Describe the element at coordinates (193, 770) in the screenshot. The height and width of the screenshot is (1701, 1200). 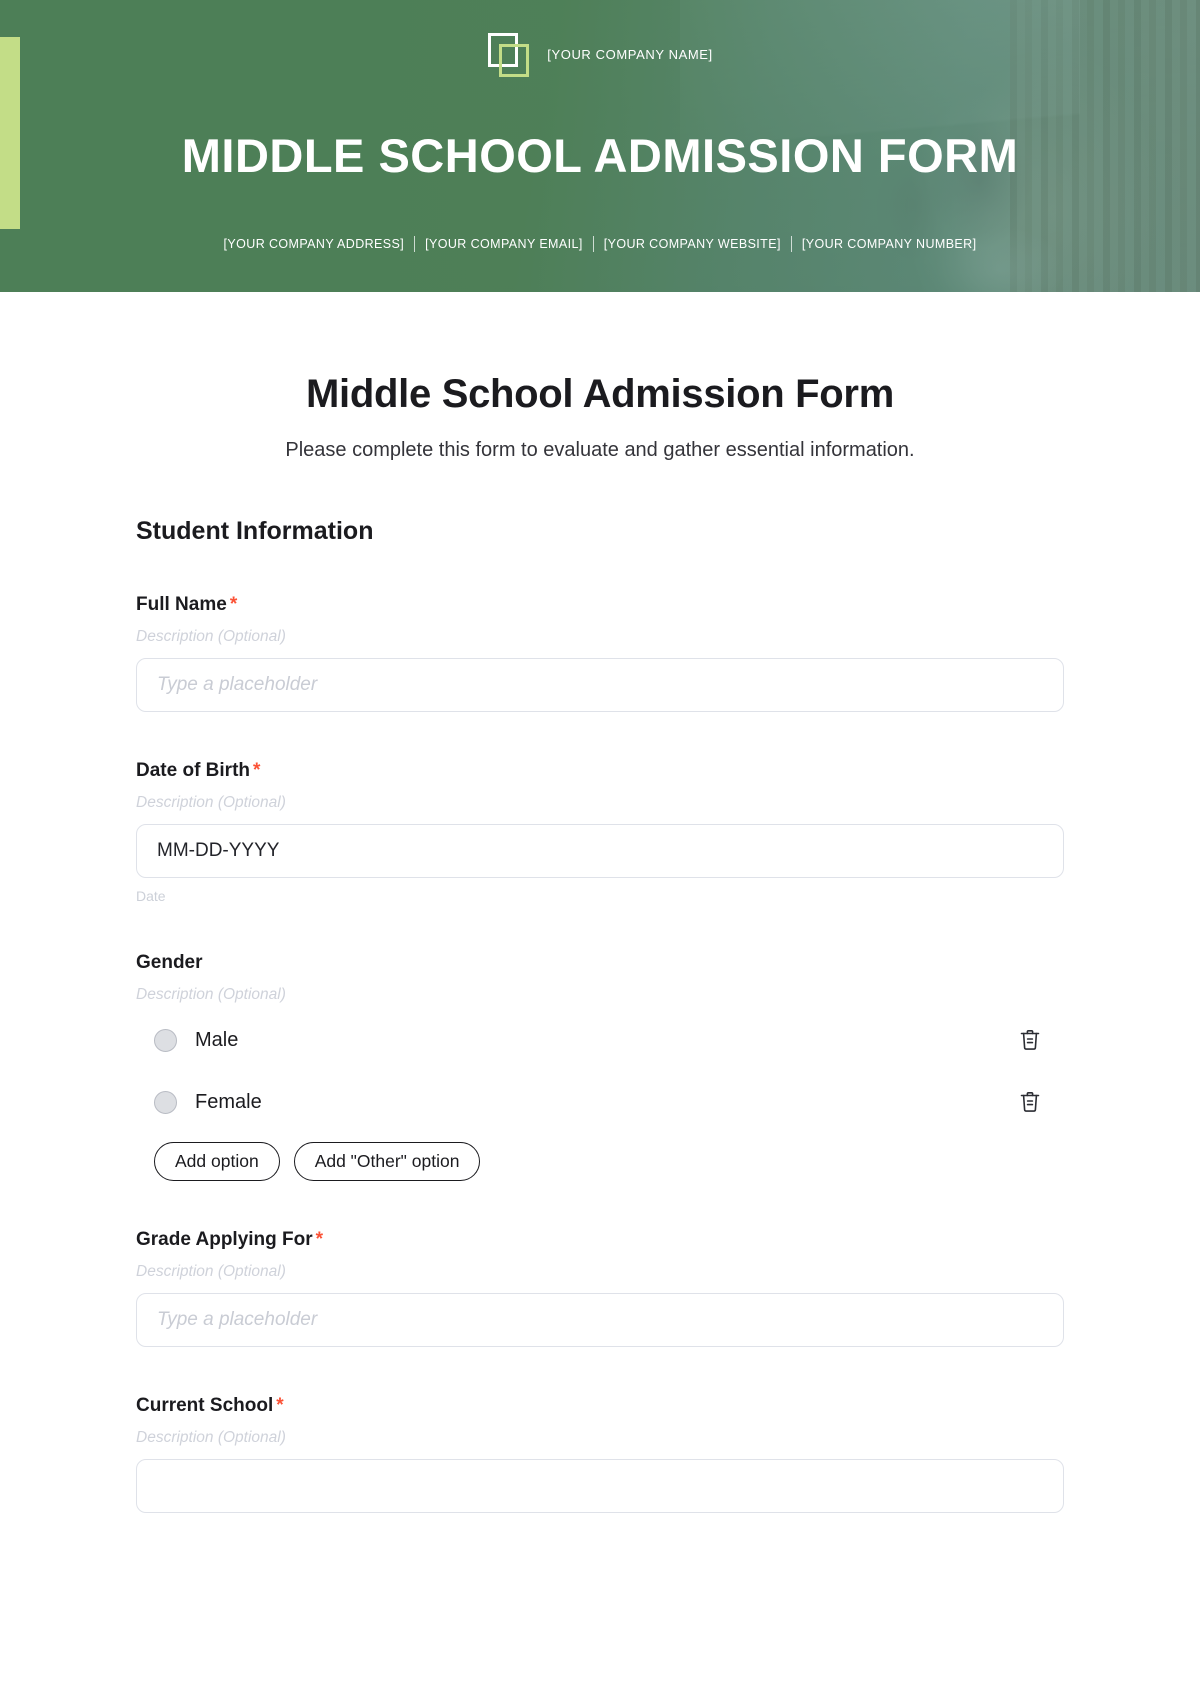
I see `label-text: Date of Birth` at that location.